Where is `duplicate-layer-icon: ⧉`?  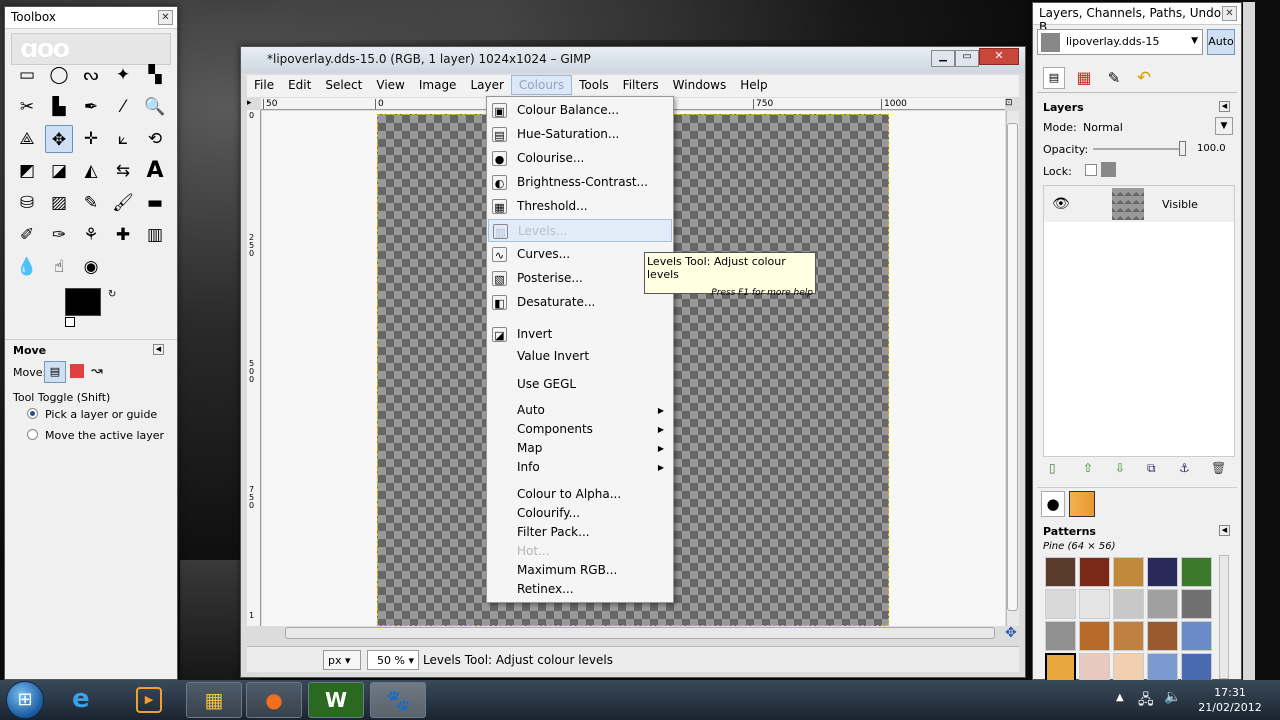 duplicate-layer-icon: ⧉ is located at coordinates (1151, 468).